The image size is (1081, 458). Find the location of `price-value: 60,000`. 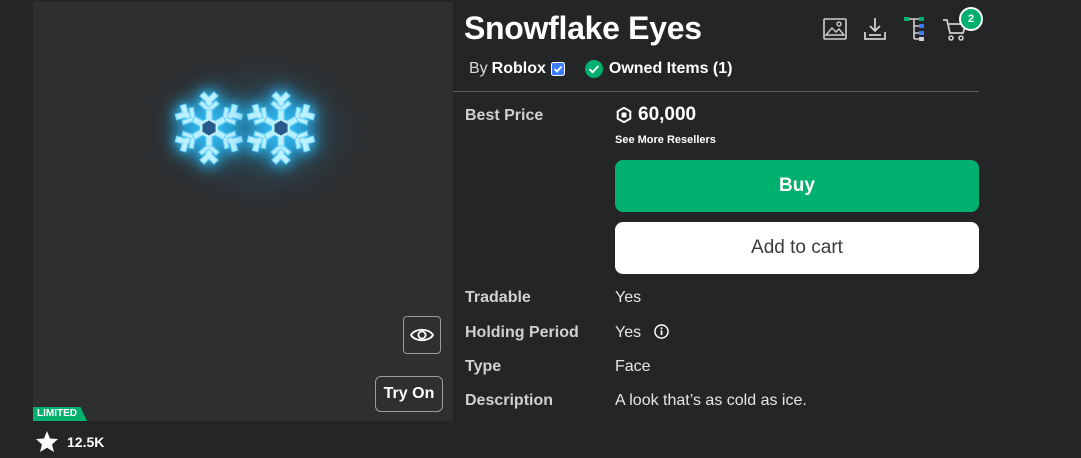

price-value: 60,000 is located at coordinates (667, 114).